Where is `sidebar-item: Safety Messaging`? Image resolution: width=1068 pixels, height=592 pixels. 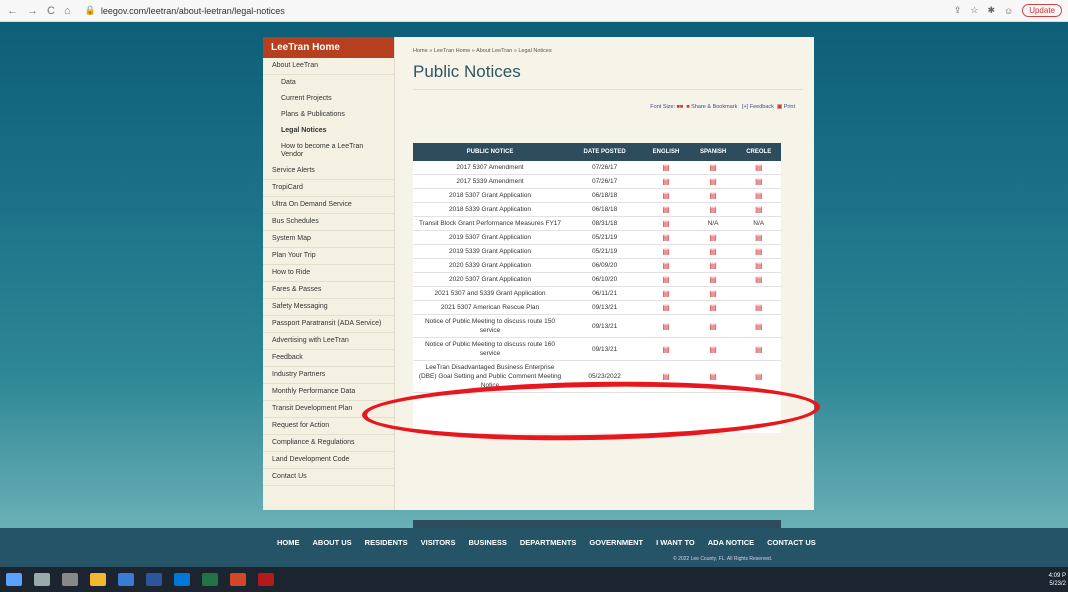
sidebar-item: Safety Messaging is located at coordinates (328, 307).